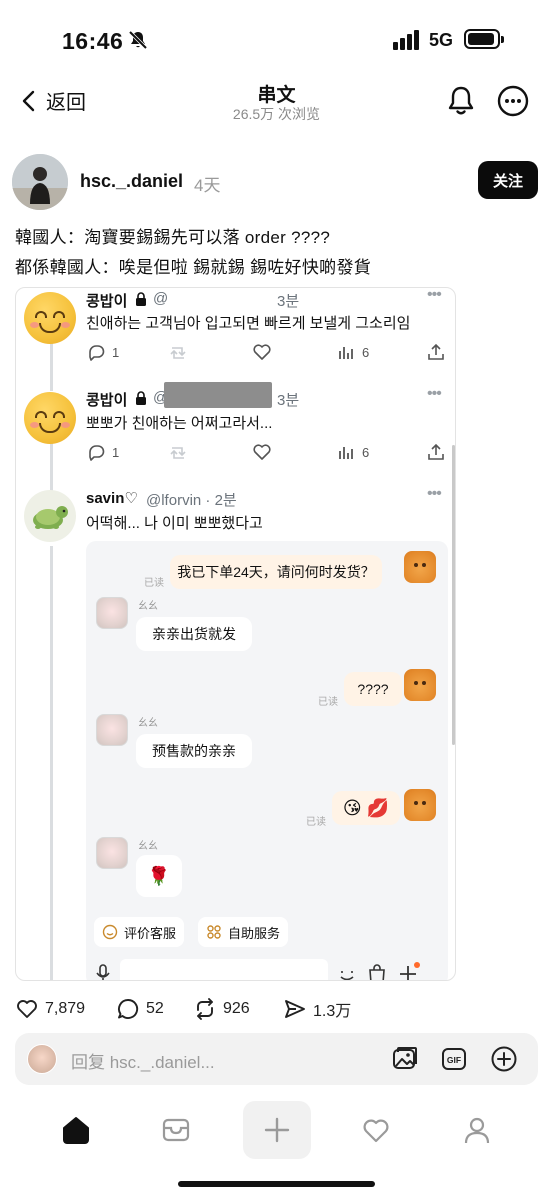 Image resolution: width=553 pixels, height=1200 pixels. Describe the element at coordinates (366, 352) in the screenshot. I see `tweet-view-count: 6` at that location.